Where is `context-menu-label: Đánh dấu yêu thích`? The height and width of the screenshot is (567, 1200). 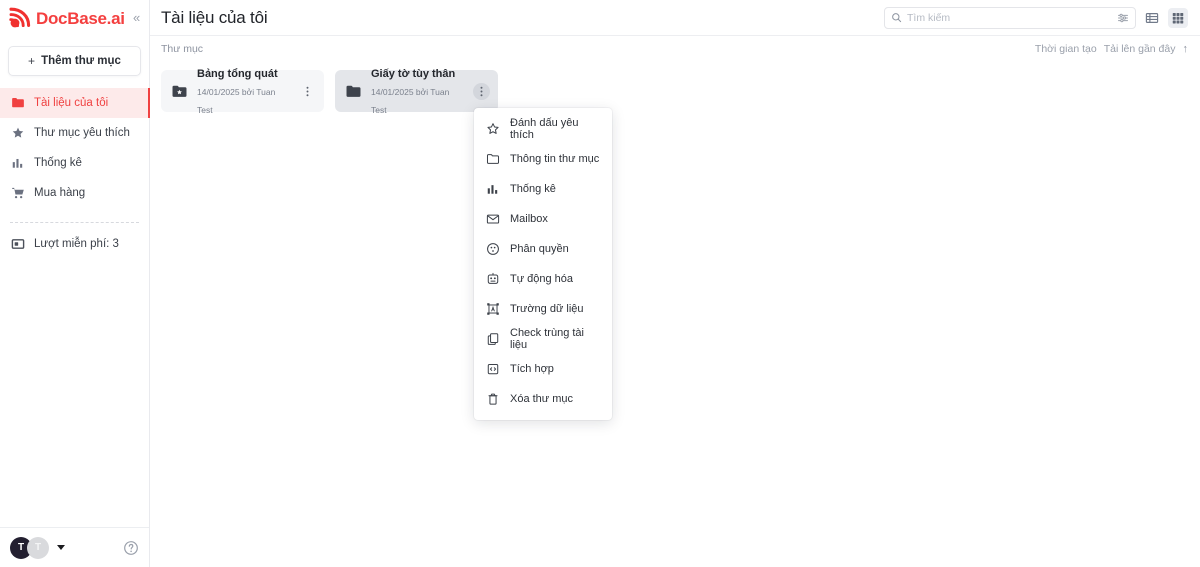
context-menu-label: Đánh dấu yêu thích is located at coordinates (544, 129).